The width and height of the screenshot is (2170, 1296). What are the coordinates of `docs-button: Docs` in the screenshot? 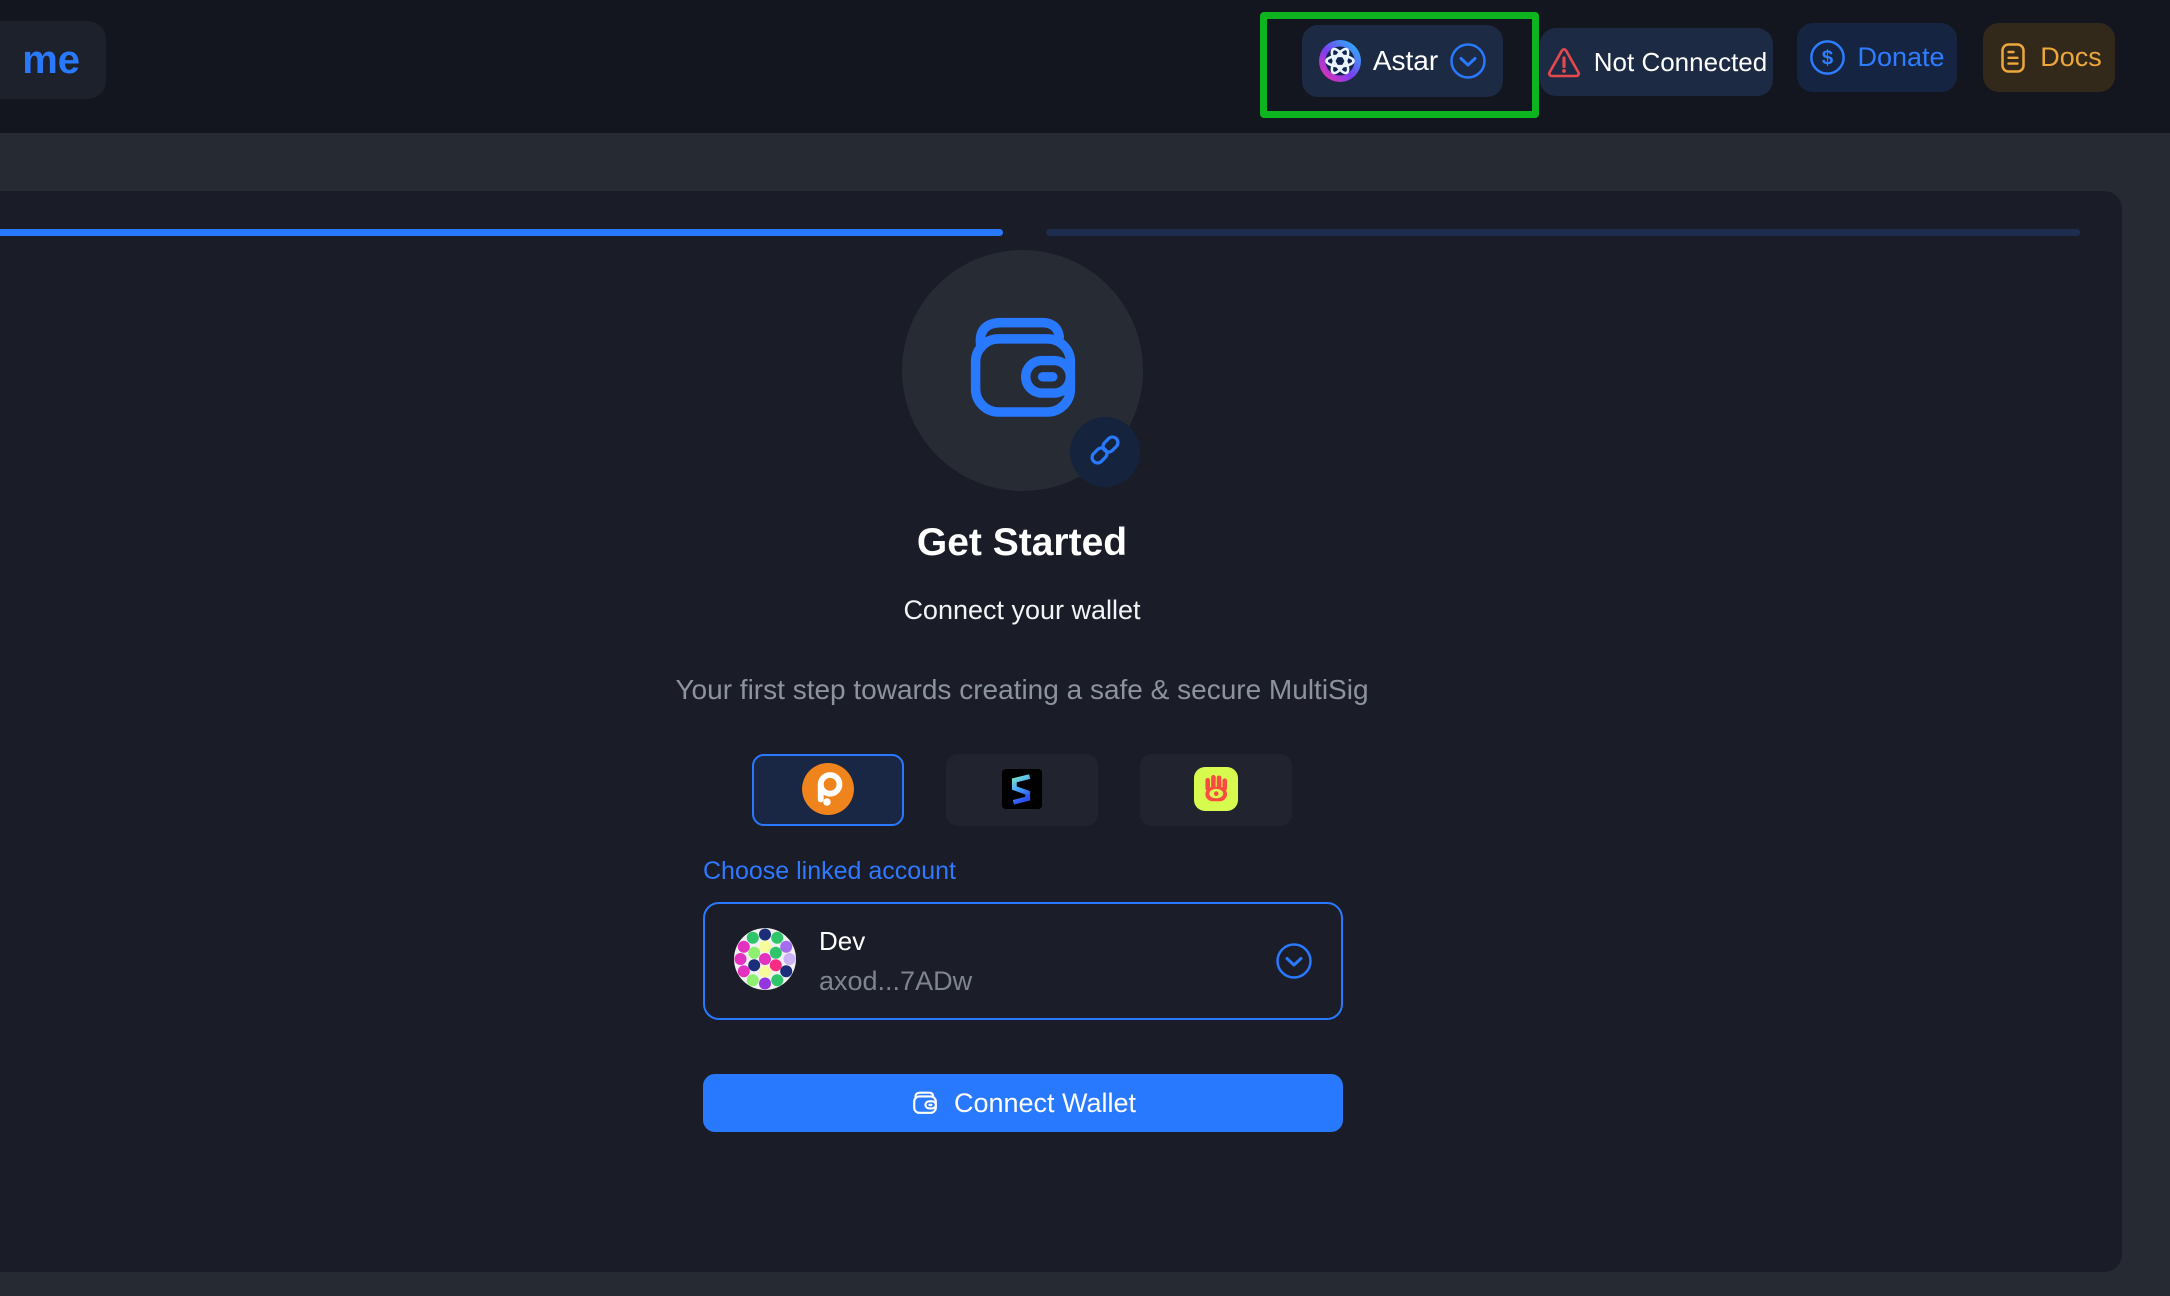 It's located at (2049, 57).